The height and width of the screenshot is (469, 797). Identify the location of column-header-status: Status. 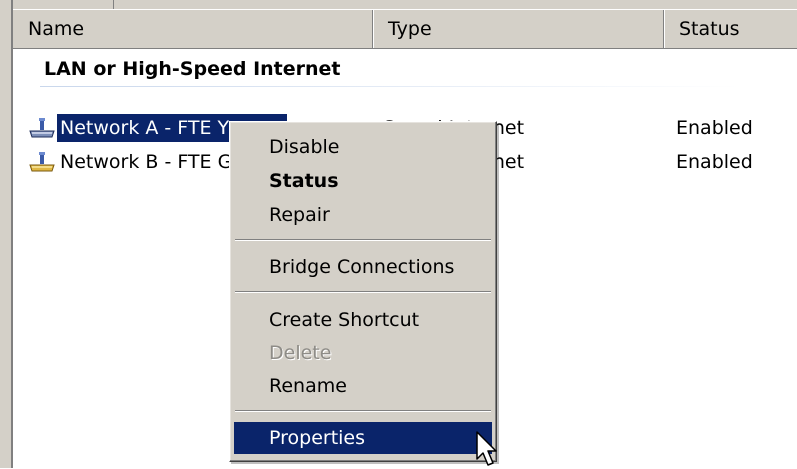
(730, 29).